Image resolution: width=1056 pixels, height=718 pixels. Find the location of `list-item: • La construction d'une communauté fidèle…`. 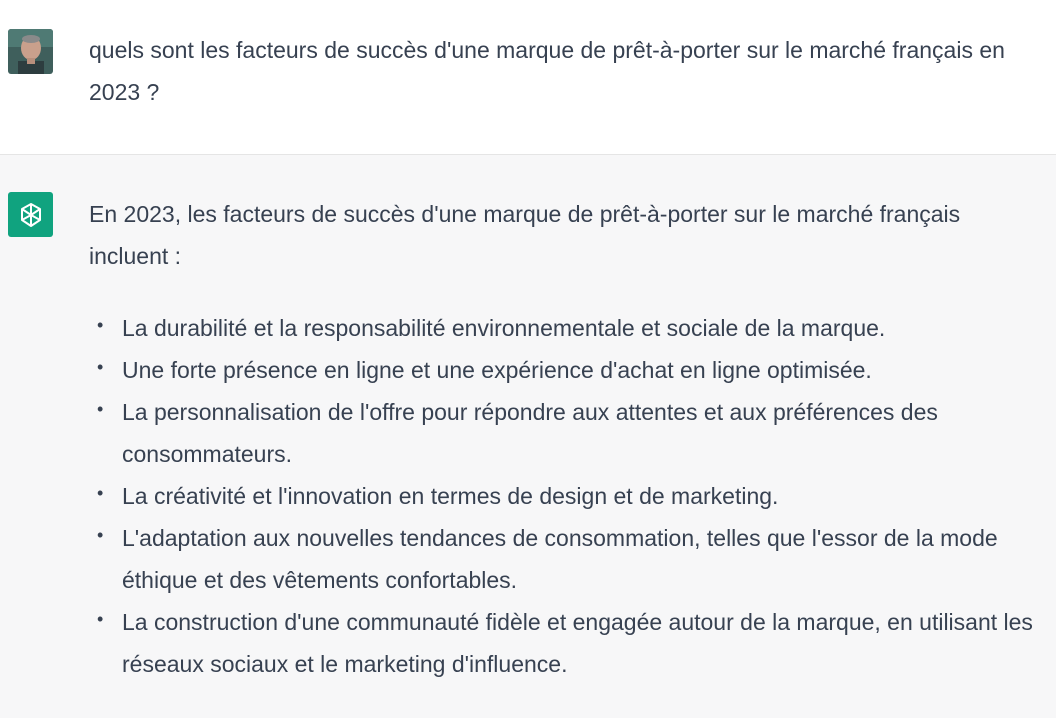

list-item: • La construction d'une communauté fidèle… is located at coordinates (564, 643).